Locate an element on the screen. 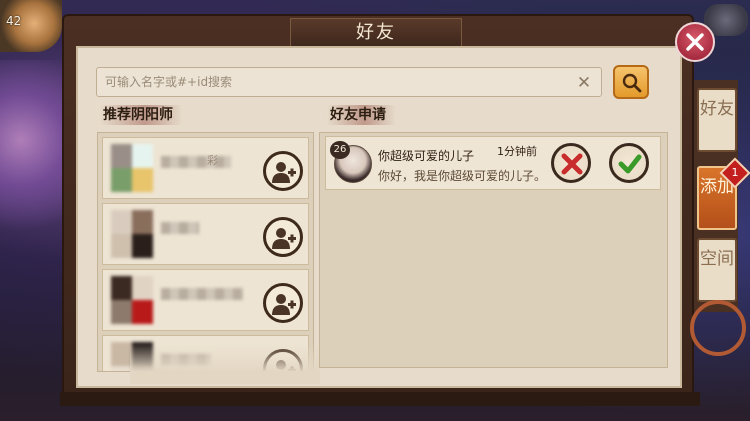 This screenshot has width=750, height=421. tab-space: 空间 is located at coordinates (717, 270).